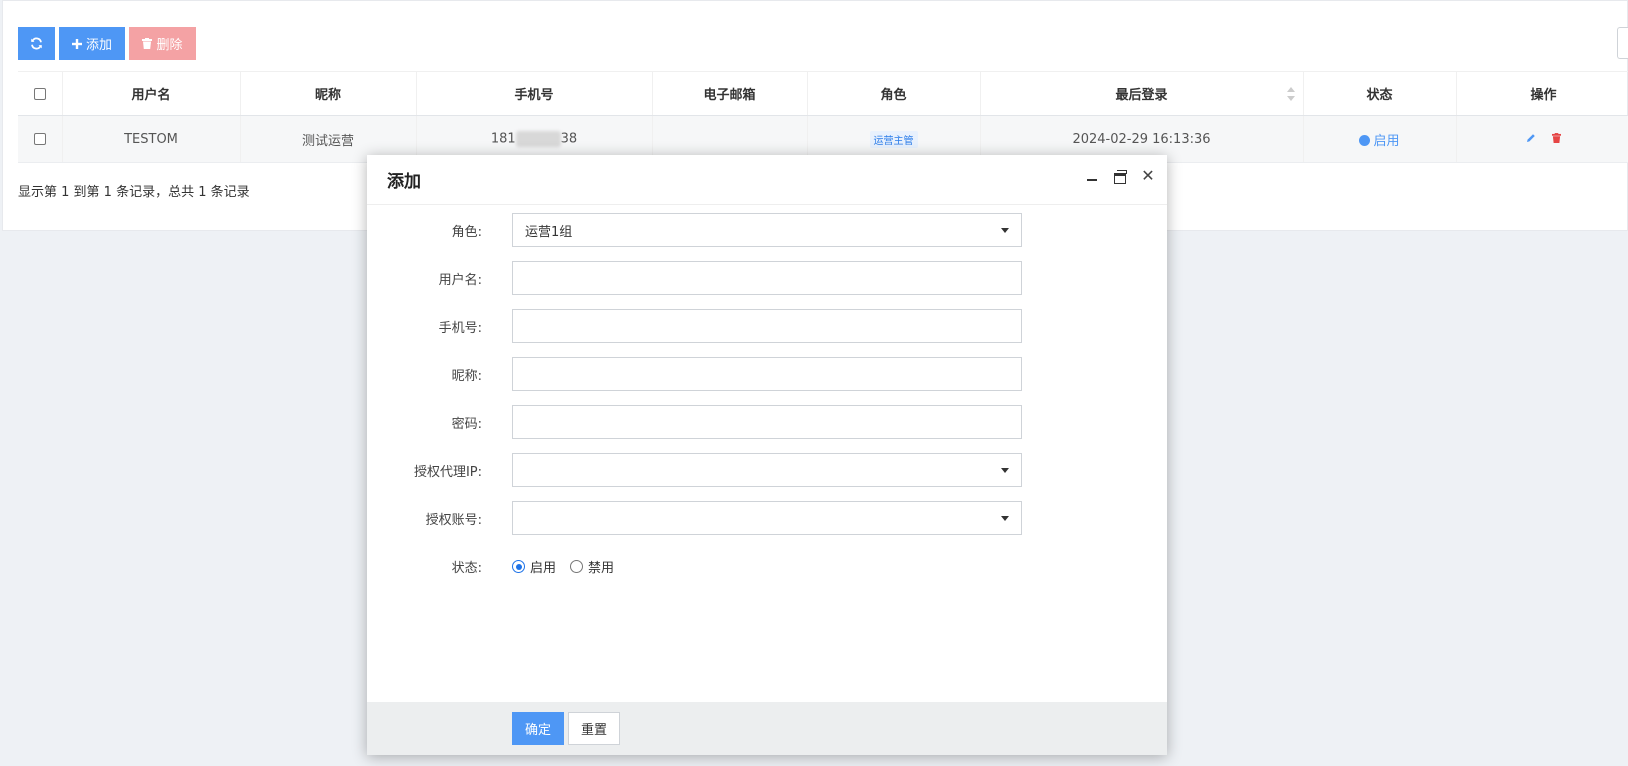 This screenshot has height=766, width=1628. I want to click on form-row-status: 状态: 启用 禁用, so click(767, 573).